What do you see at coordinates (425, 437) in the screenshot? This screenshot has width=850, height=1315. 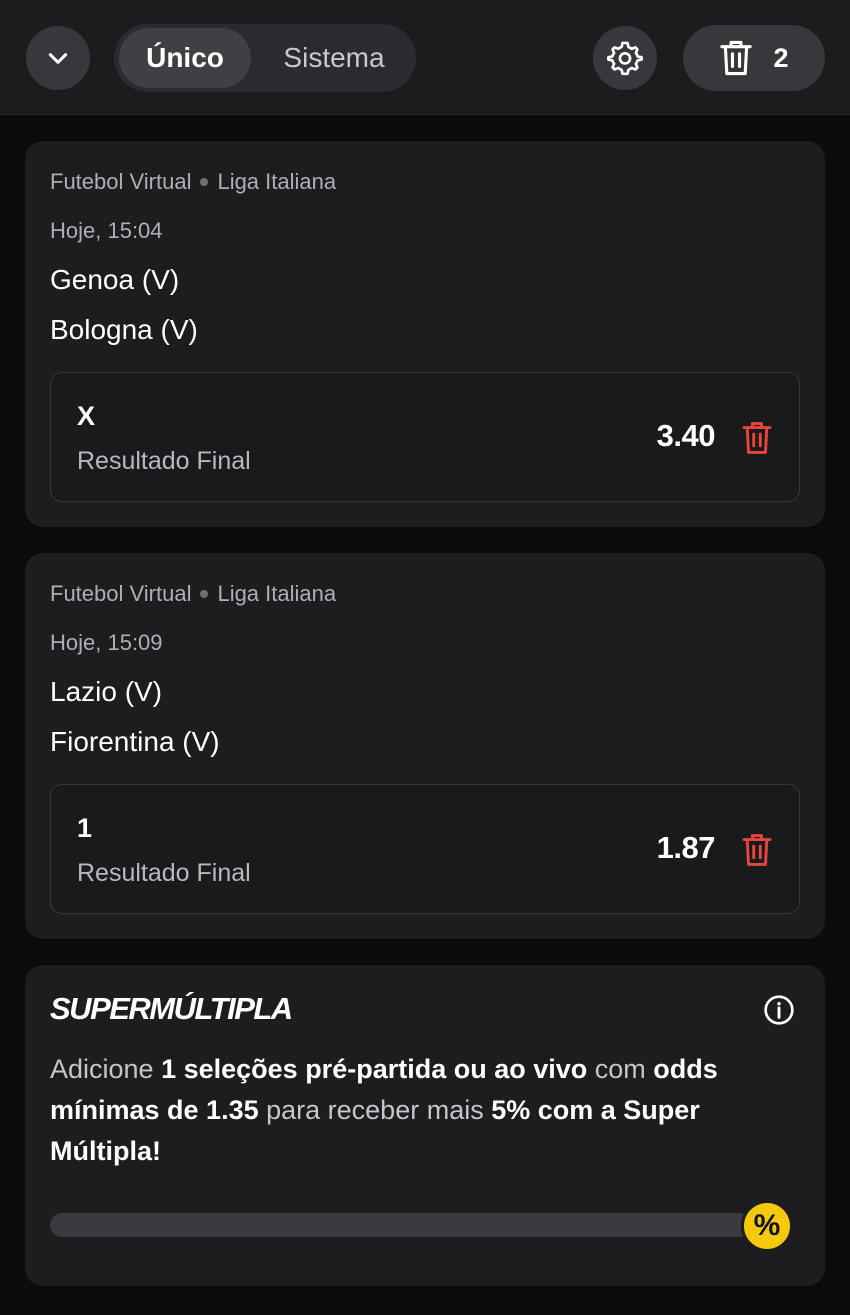 I see `selection-box: X Resultado Final 3.40` at bounding box center [425, 437].